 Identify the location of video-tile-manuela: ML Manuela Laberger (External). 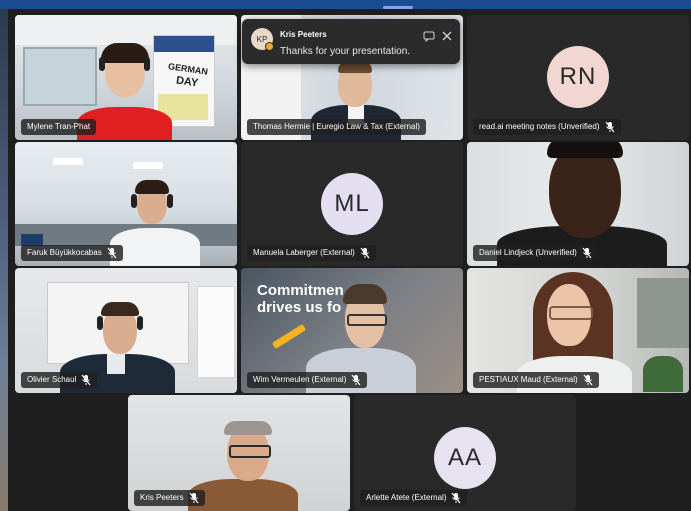
(352, 204).